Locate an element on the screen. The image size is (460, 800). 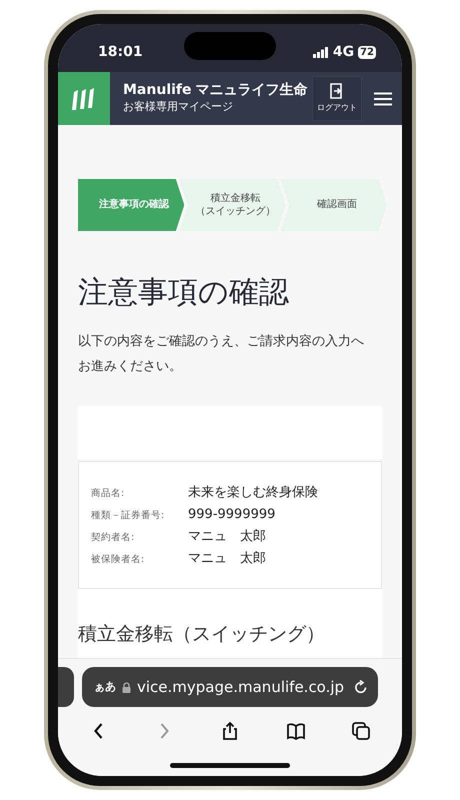
battery-level: 72 is located at coordinates (367, 52).